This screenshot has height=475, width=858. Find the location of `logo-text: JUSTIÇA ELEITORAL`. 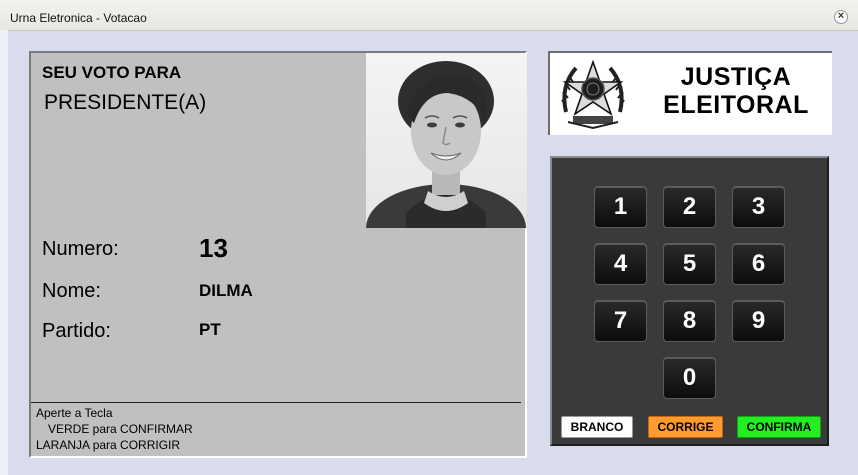

logo-text: JUSTIÇA ELEITORAL is located at coordinates (736, 91).